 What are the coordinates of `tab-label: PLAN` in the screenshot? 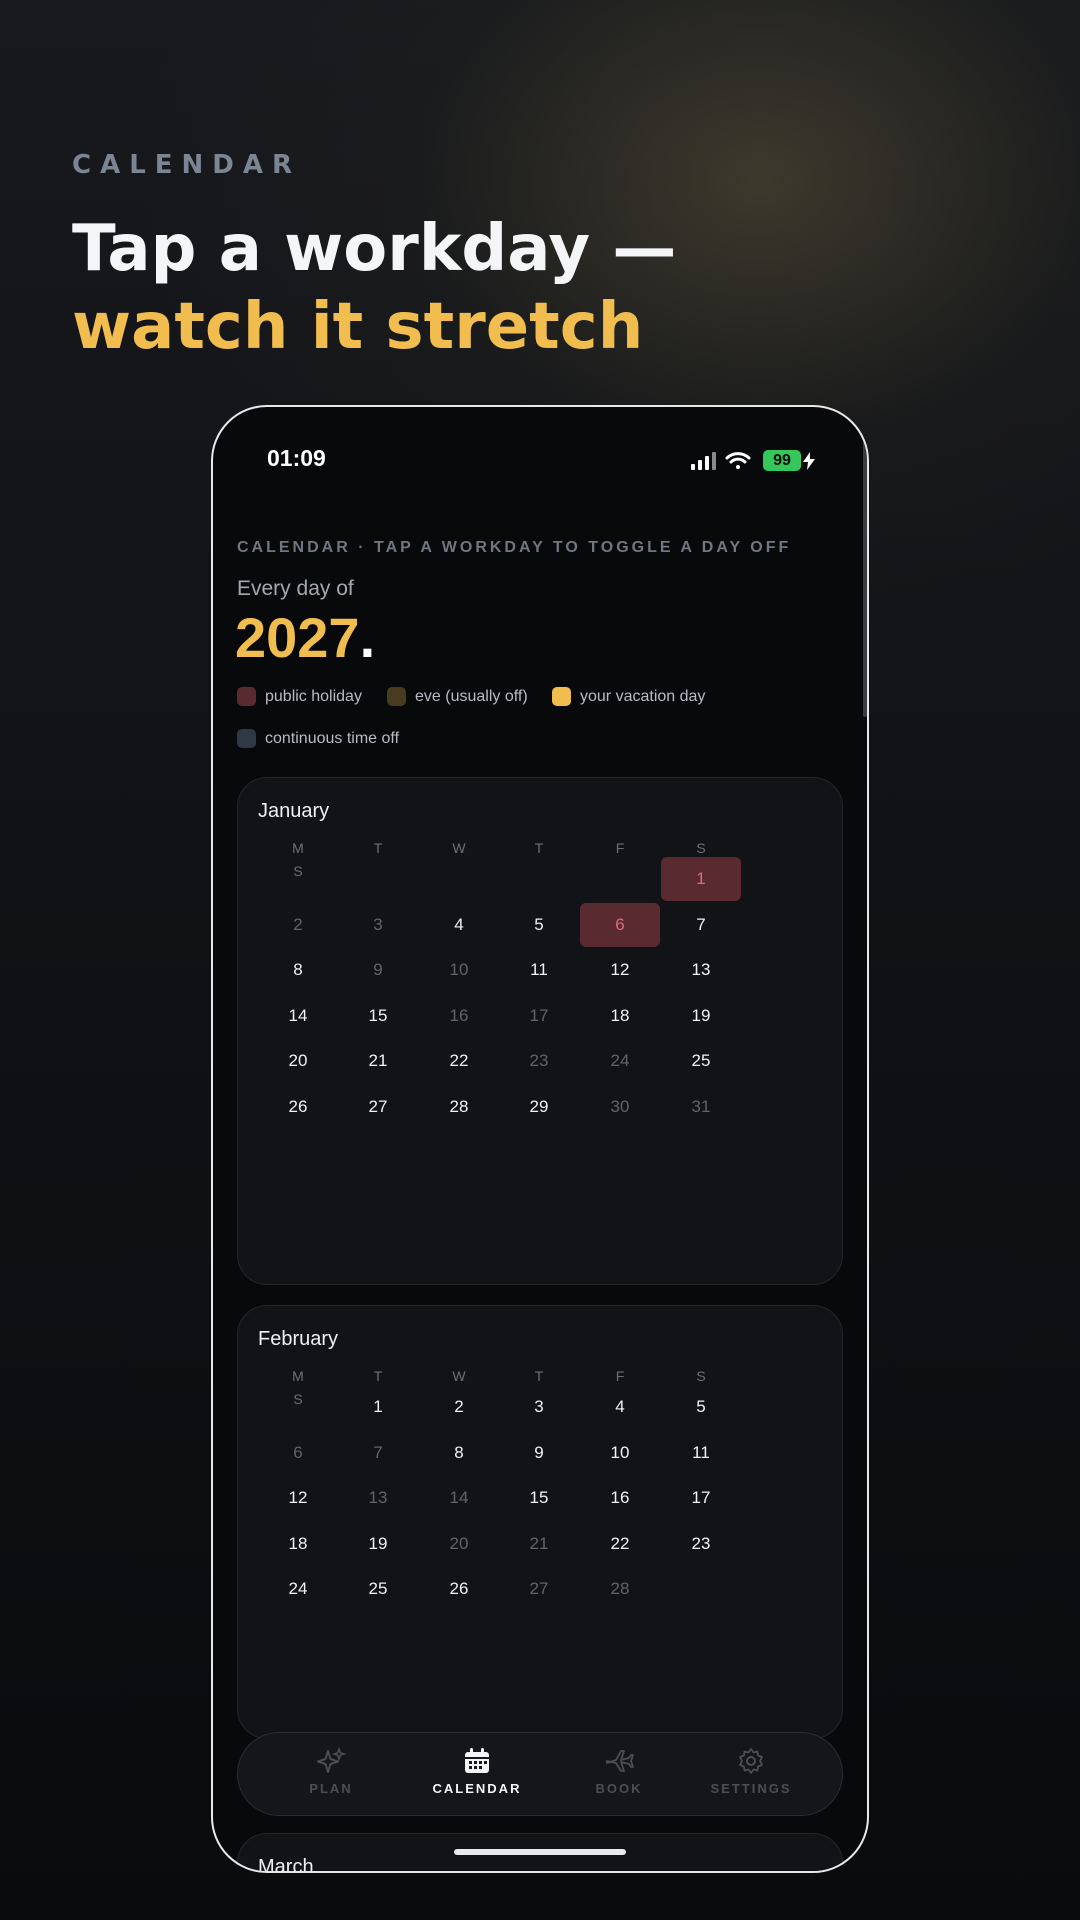 It's located at (331, 1788).